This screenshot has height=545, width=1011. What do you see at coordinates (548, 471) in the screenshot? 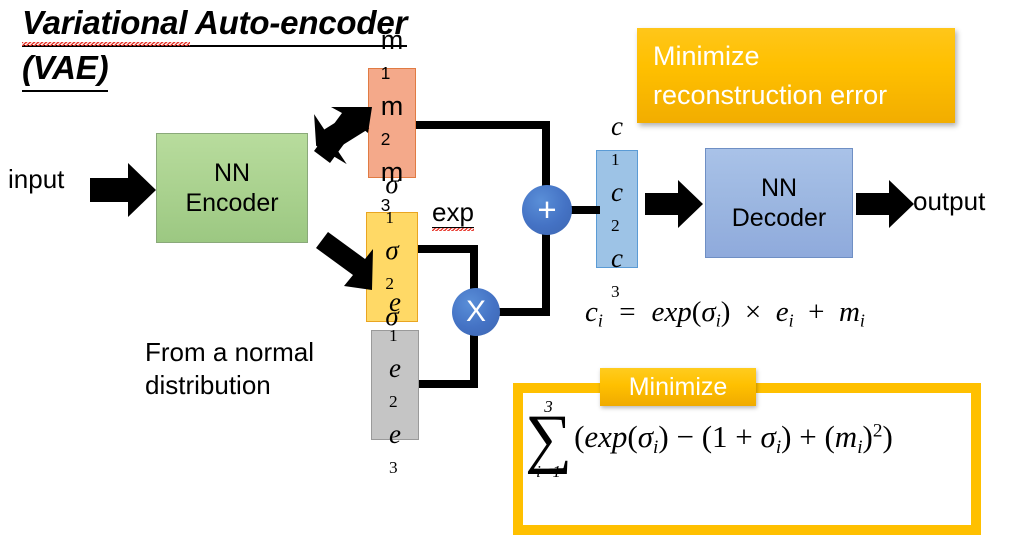
I see `sum-lower-limit: i=1` at bounding box center [548, 471].